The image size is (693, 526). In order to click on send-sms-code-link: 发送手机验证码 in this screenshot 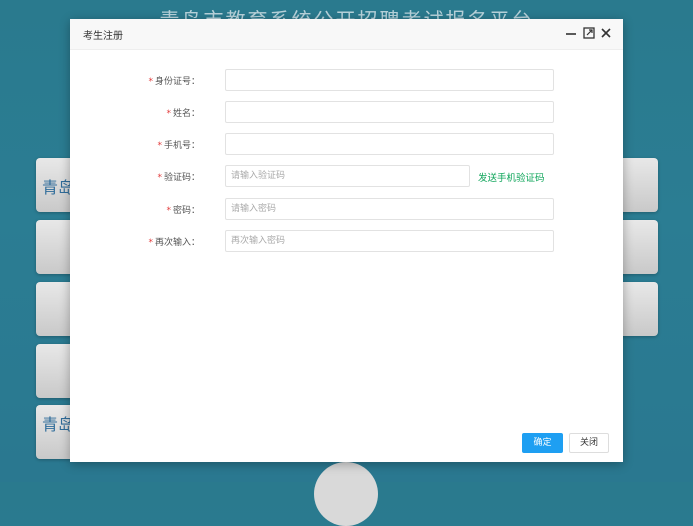, I will do `click(511, 177)`.